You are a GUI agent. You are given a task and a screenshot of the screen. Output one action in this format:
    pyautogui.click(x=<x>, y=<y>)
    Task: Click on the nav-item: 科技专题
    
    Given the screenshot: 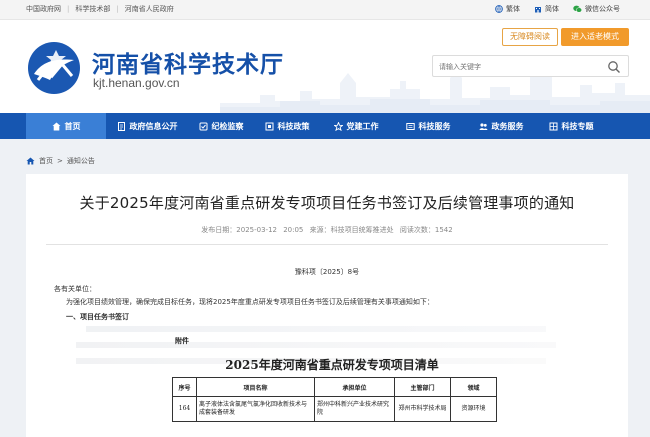 What is the action you would take?
    pyautogui.click(x=571, y=126)
    